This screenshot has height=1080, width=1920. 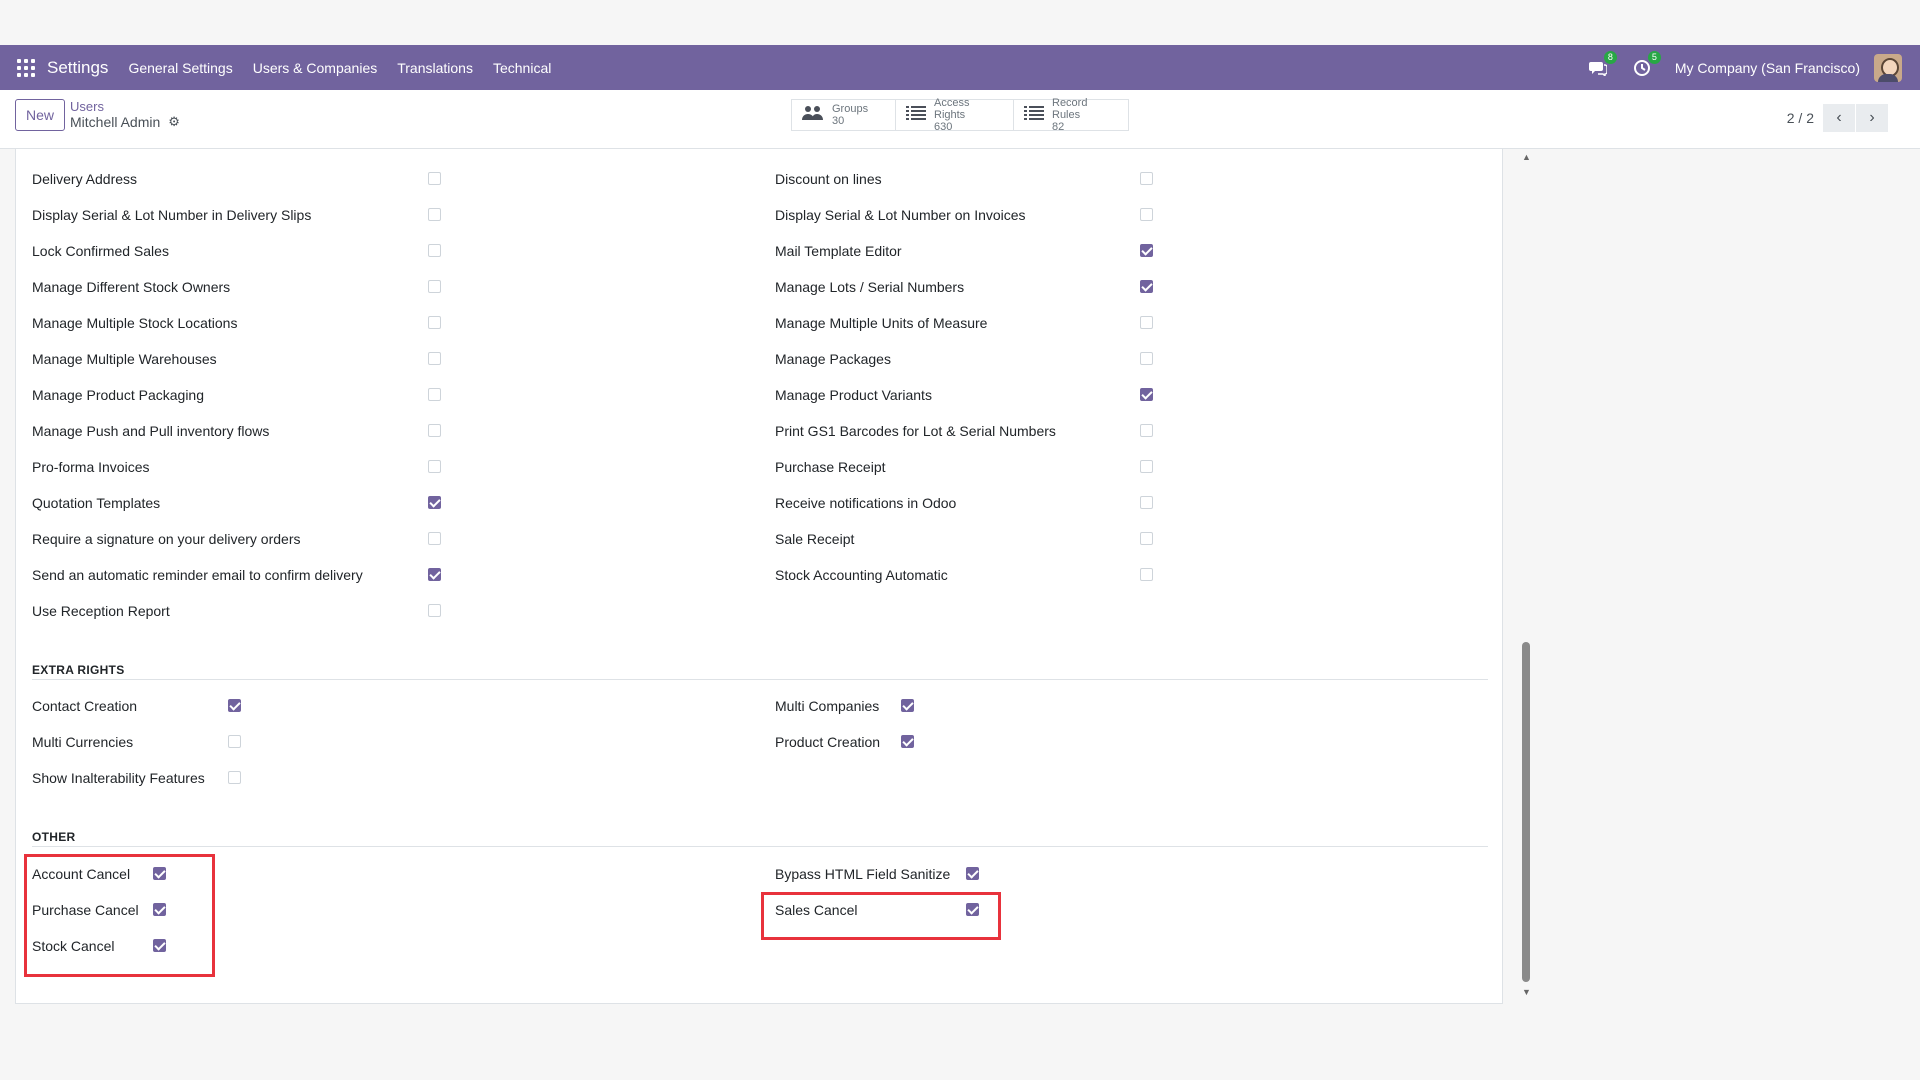 I want to click on menu-general-settings: General Settings, so click(x=180, y=68).